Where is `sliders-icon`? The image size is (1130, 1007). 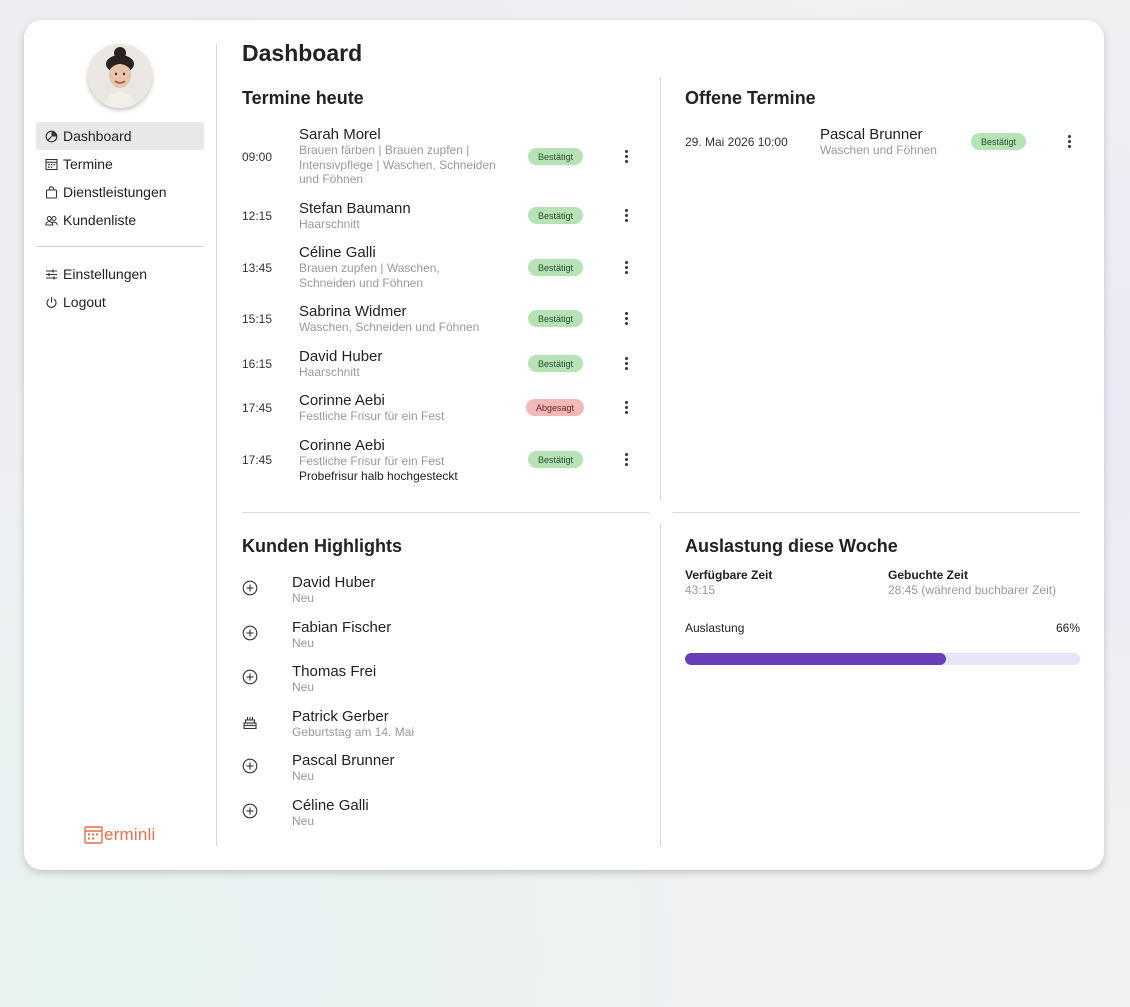
sliders-icon is located at coordinates (51, 274).